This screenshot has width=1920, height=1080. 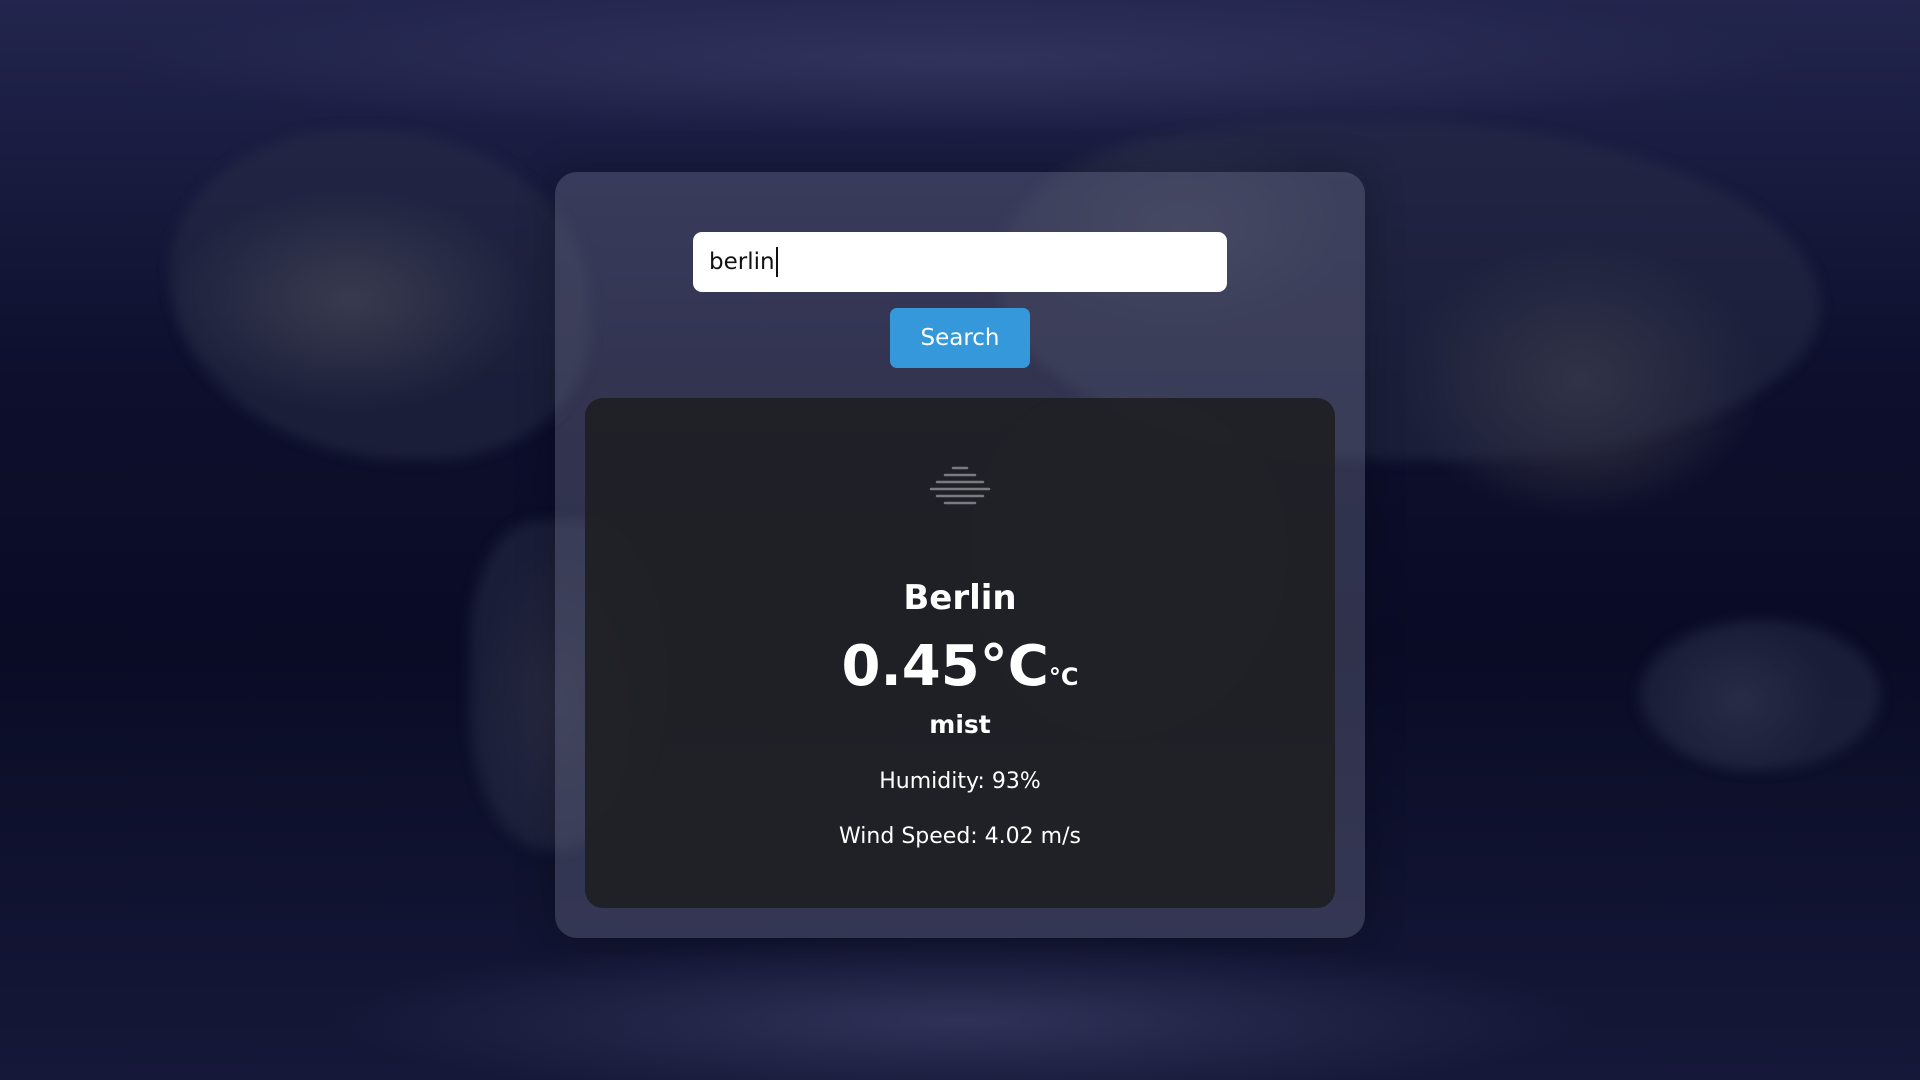 I want to click on search-button: Search, so click(x=960, y=338).